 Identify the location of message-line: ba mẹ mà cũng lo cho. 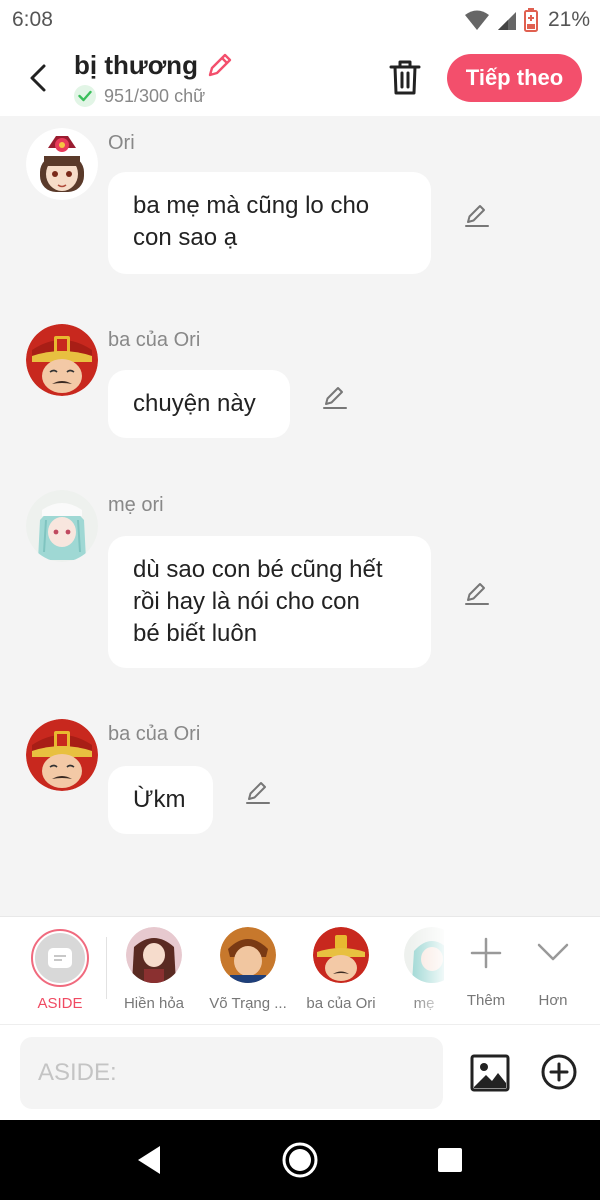
(251, 205).